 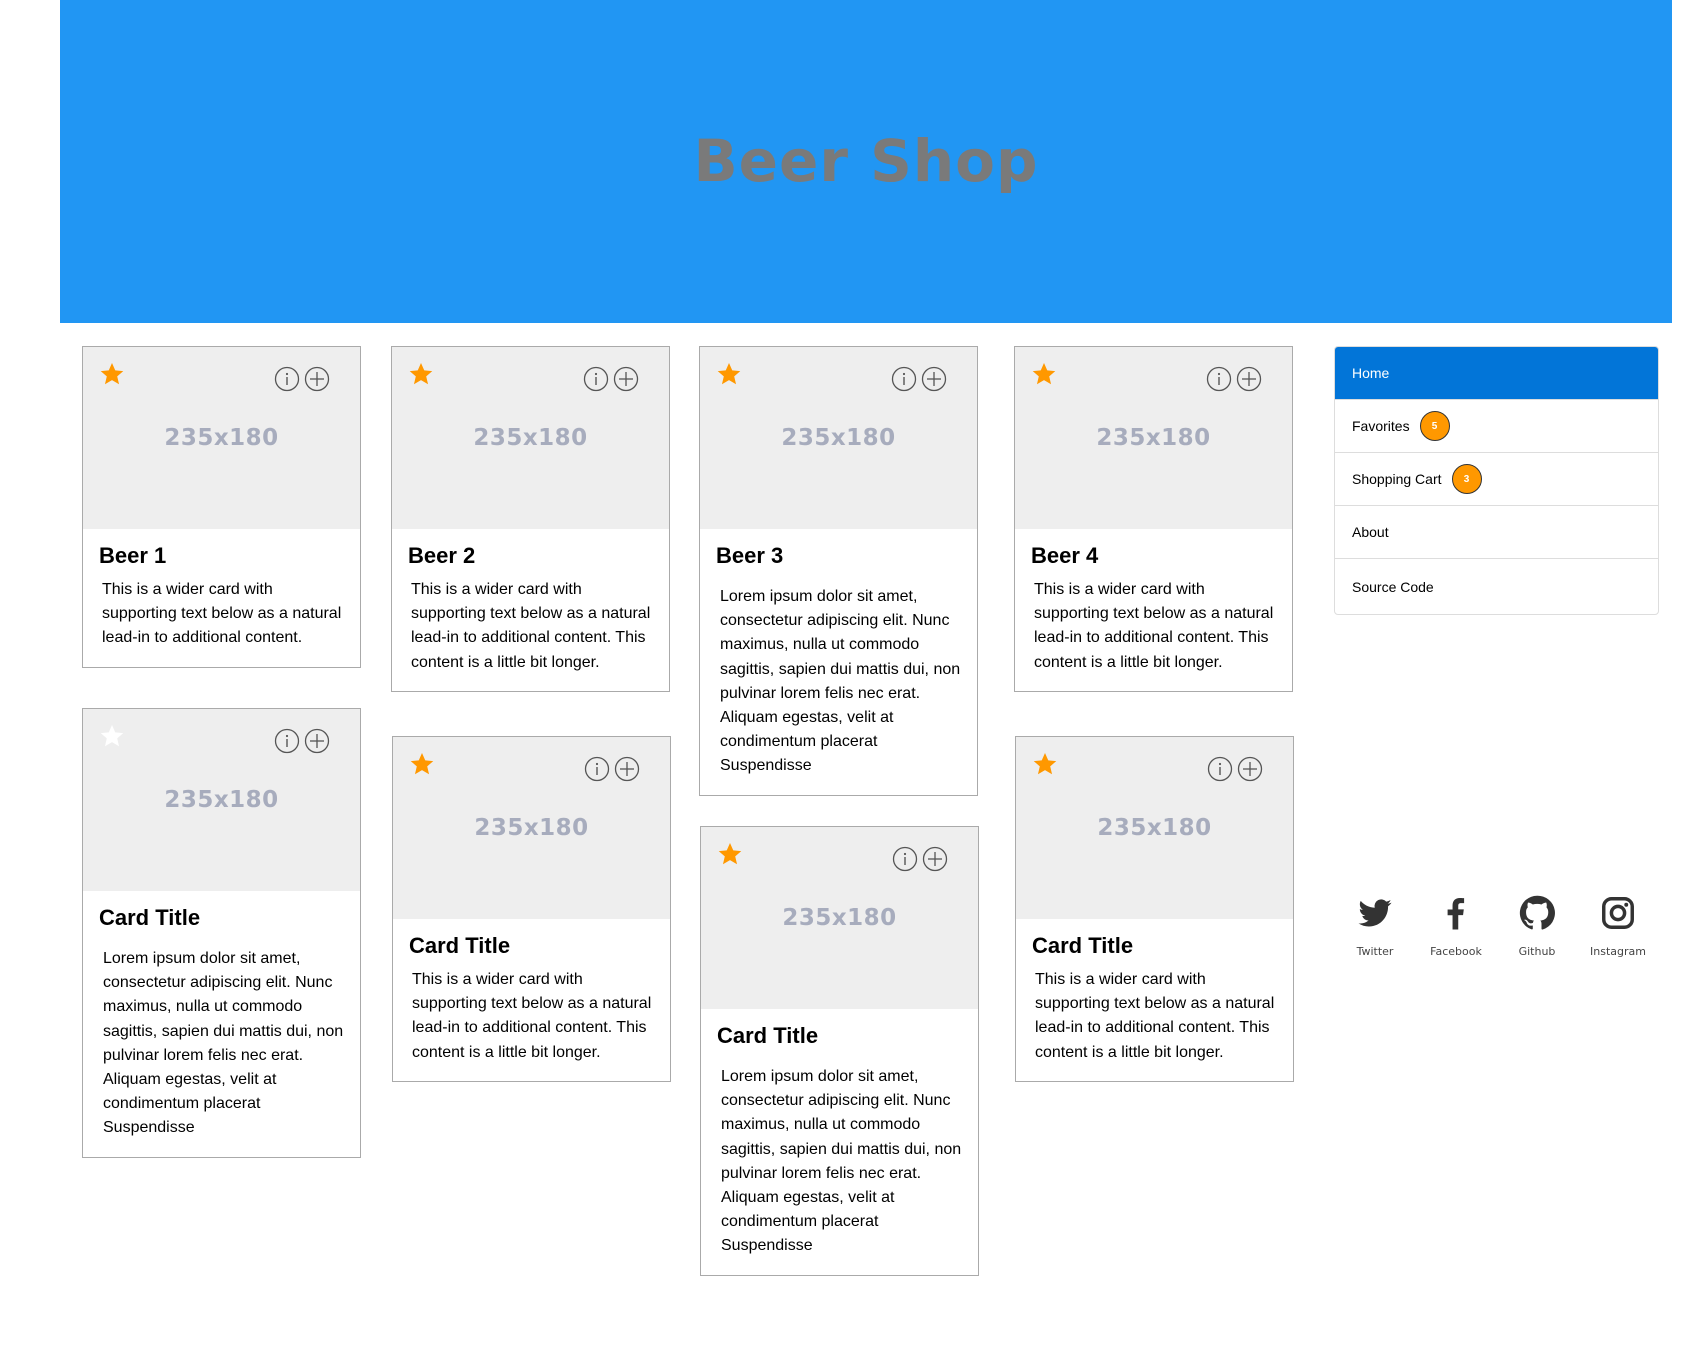 What do you see at coordinates (442, 555) in the screenshot?
I see `card-title: Beer 2` at bounding box center [442, 555].